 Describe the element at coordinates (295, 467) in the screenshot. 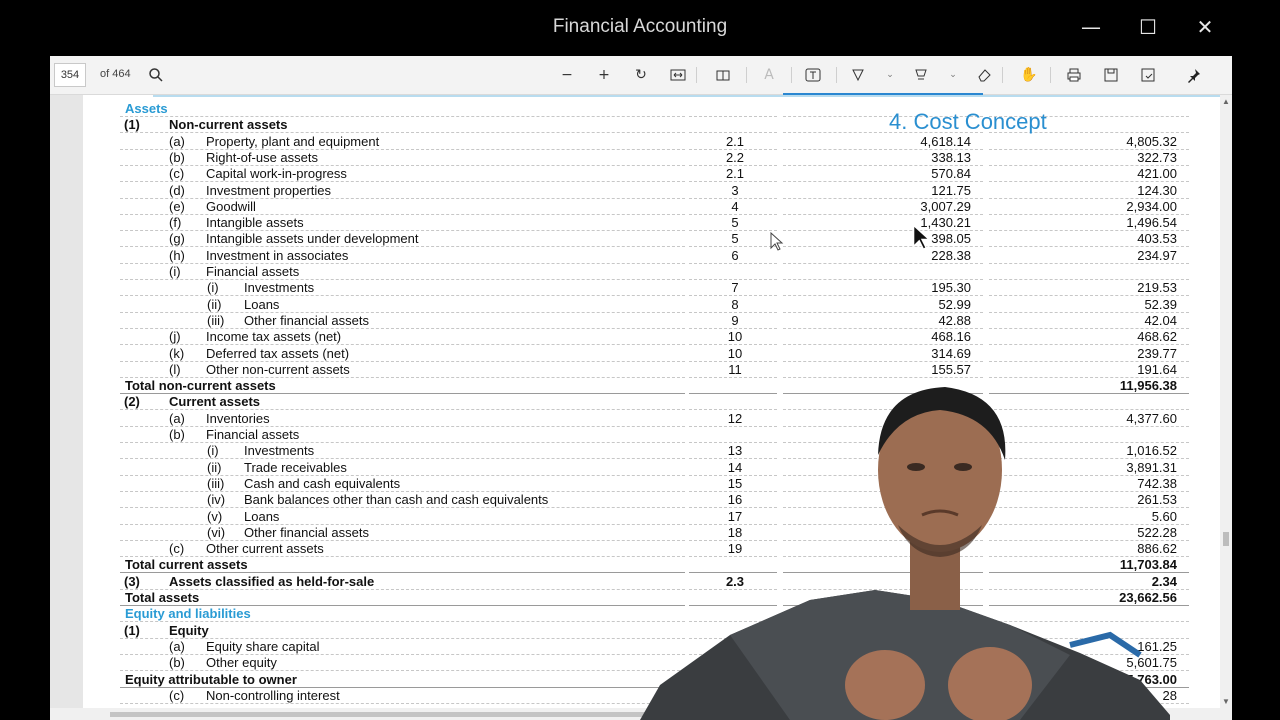

I see `row-label: Trade receivables` at that location.